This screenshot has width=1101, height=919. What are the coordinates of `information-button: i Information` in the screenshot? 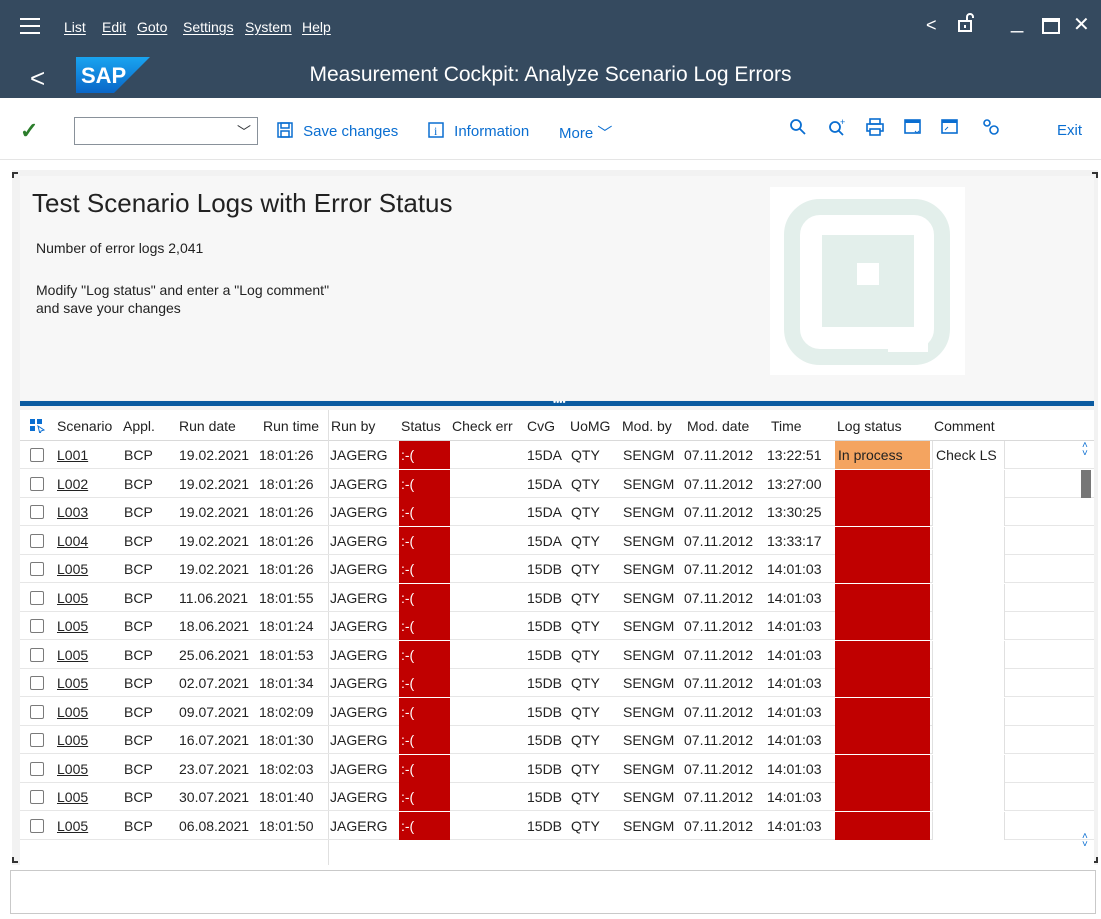 It's located at (478, 131).